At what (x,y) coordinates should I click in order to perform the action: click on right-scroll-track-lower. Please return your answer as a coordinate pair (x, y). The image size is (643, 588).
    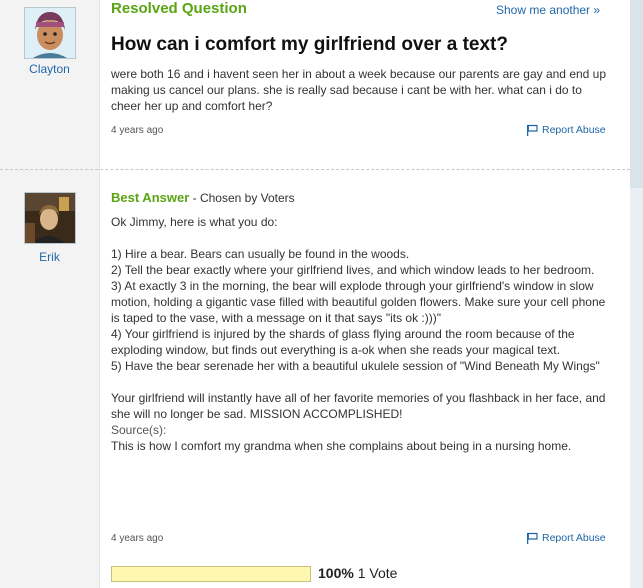
    Looking at the image, I should click on (636, 388).